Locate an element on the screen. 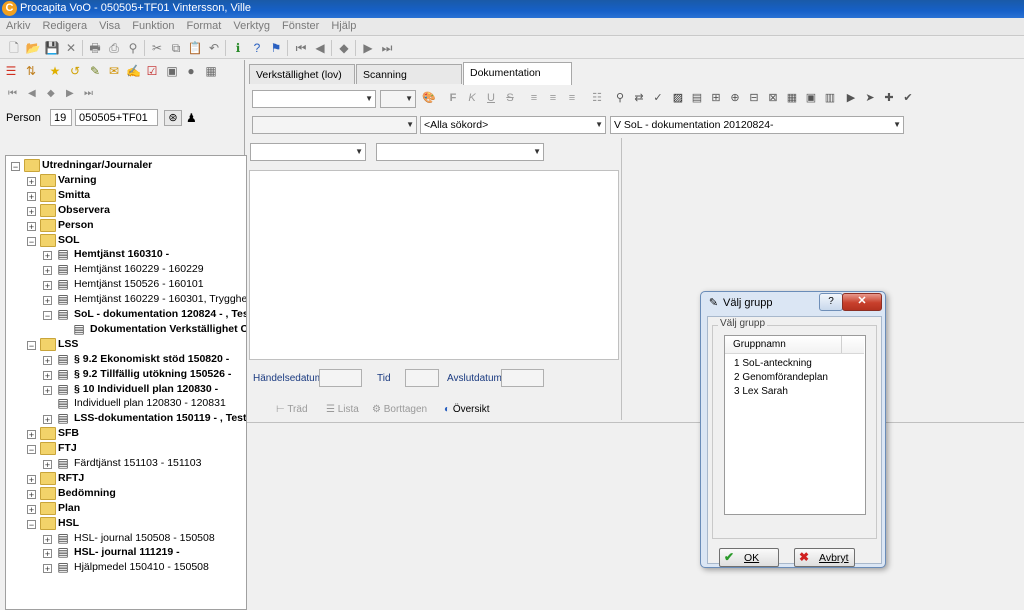 Image resolution: width=1024 pixels, height=610 pixels. align-left-icon: ≡ is located at coordinates (534, 98).